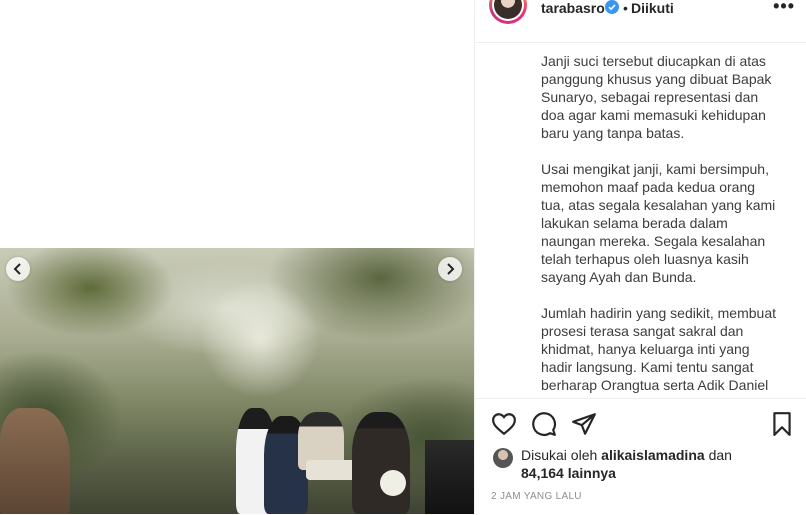 The image size is (806, 515). I want to click on carousel-next-button, so click(450, 269).